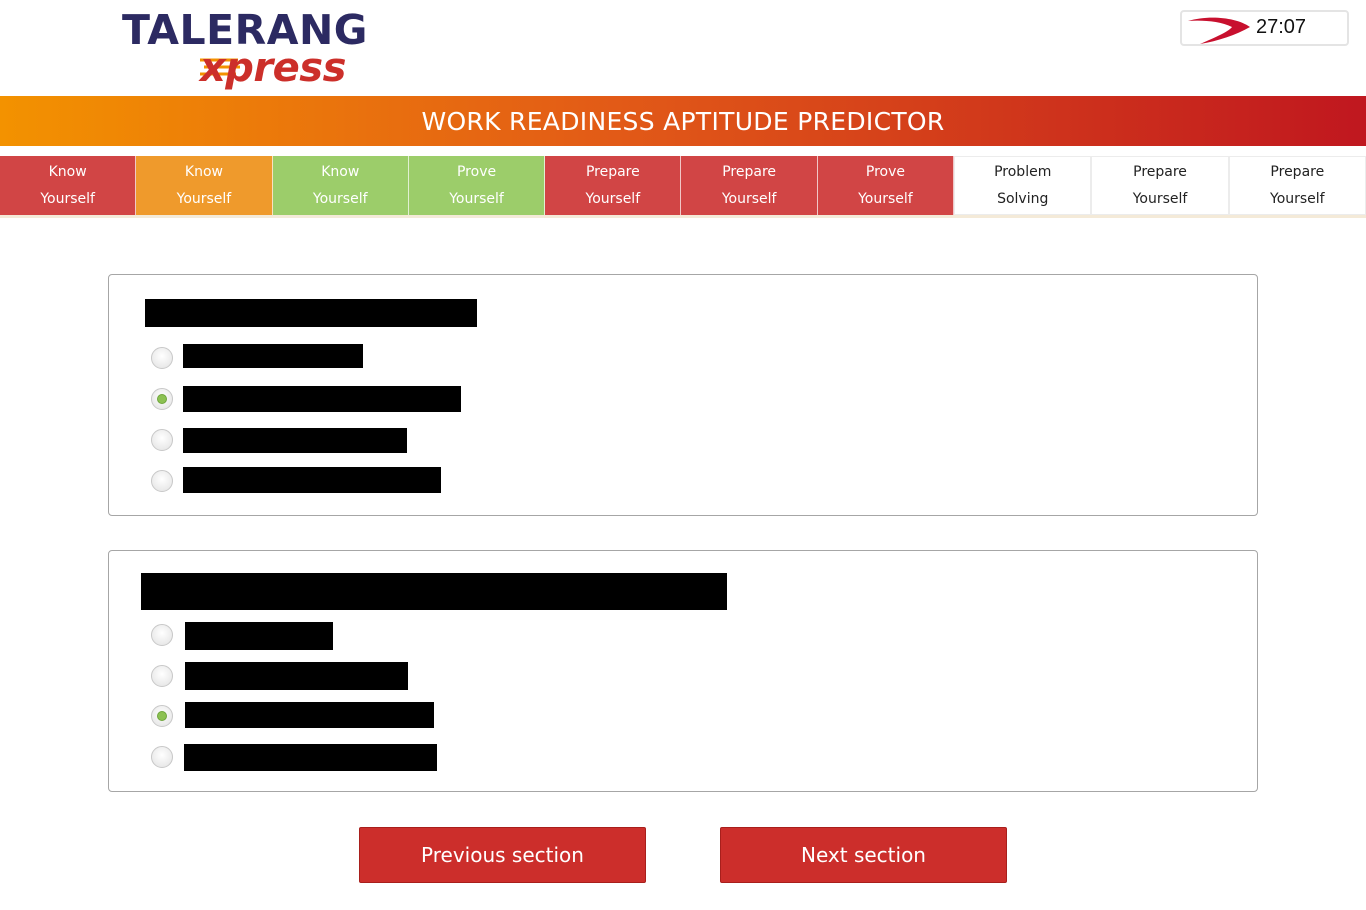  What do you see at coordinates (68, 185) in the screenshot?
I see `step-tab-1: Know Yourself` at bounding box center [68, 185].